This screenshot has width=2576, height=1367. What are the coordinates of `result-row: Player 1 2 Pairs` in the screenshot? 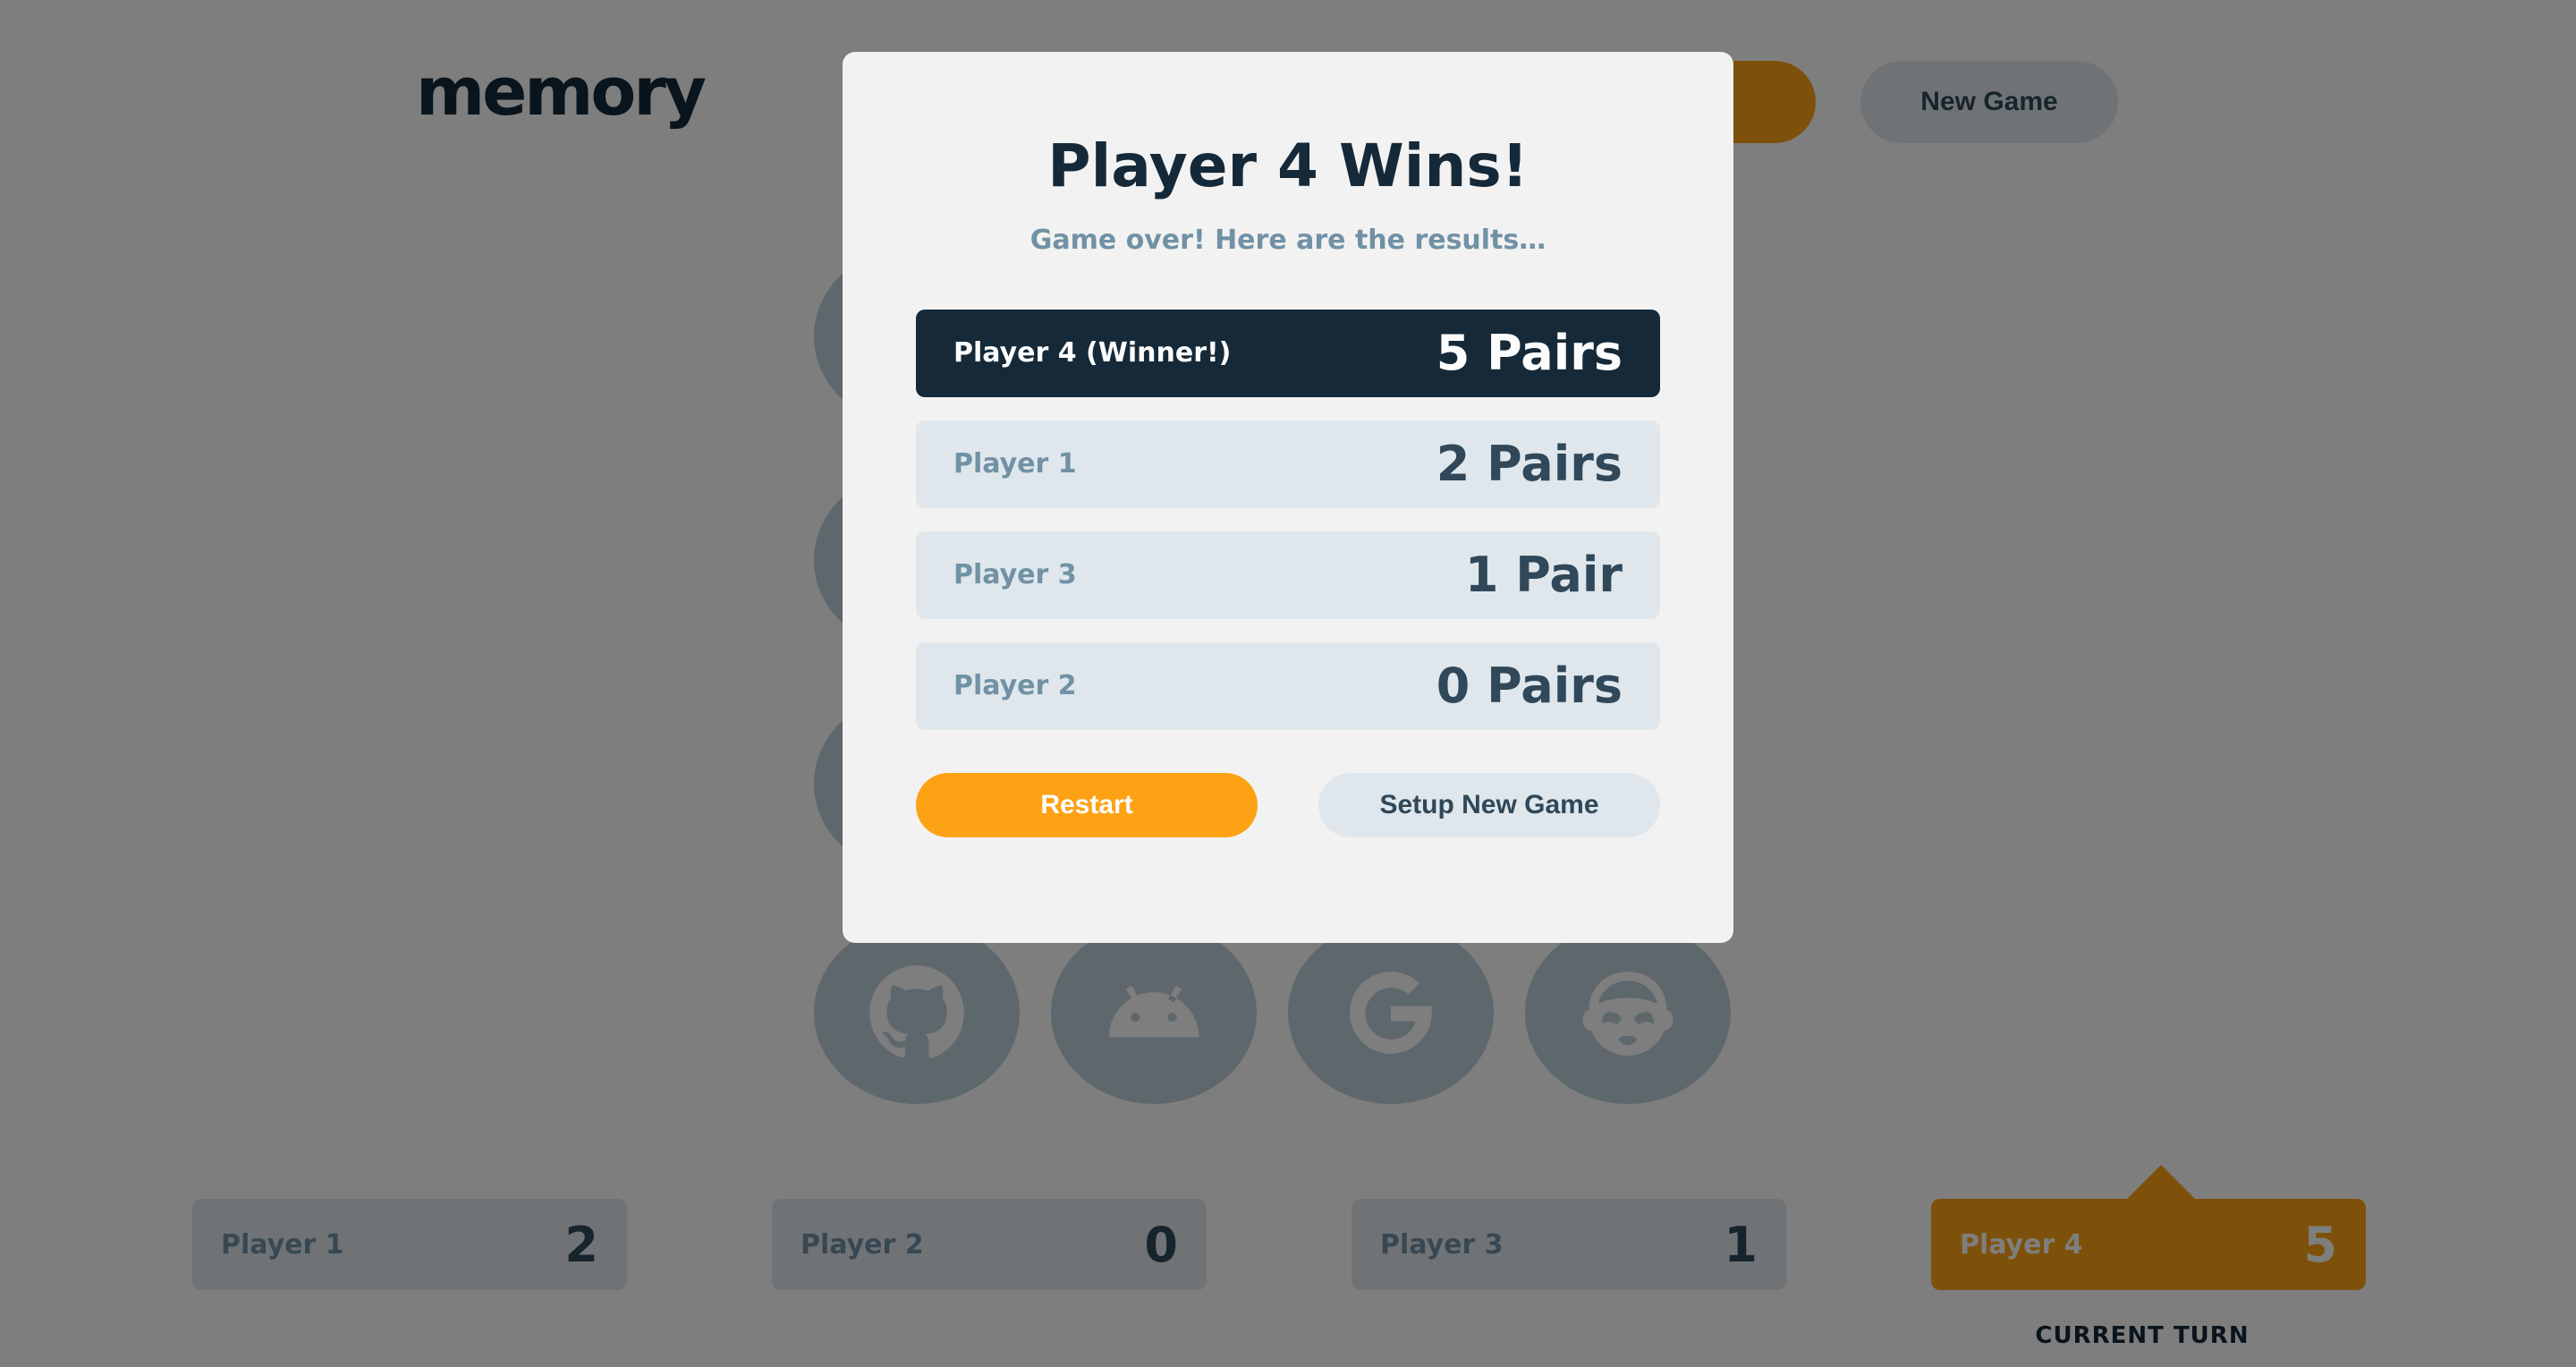 It's located at (1288, 464).